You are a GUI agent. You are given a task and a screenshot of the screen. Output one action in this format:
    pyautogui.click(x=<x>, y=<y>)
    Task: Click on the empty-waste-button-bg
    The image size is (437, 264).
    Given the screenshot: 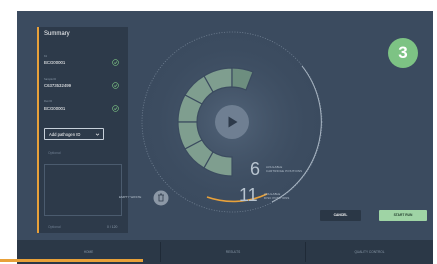 What is the action you would take?
    pyautogui.click(x=161, y=198)
    